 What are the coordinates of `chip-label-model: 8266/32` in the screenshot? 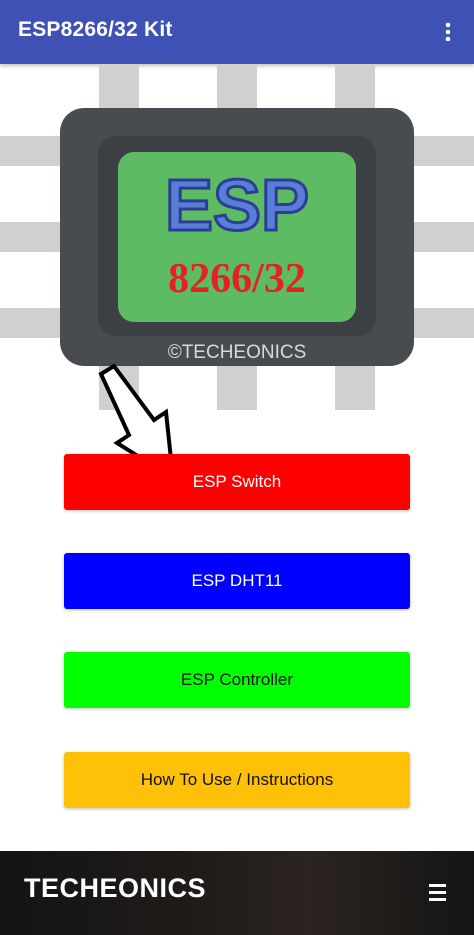 It's located at (237, 279).